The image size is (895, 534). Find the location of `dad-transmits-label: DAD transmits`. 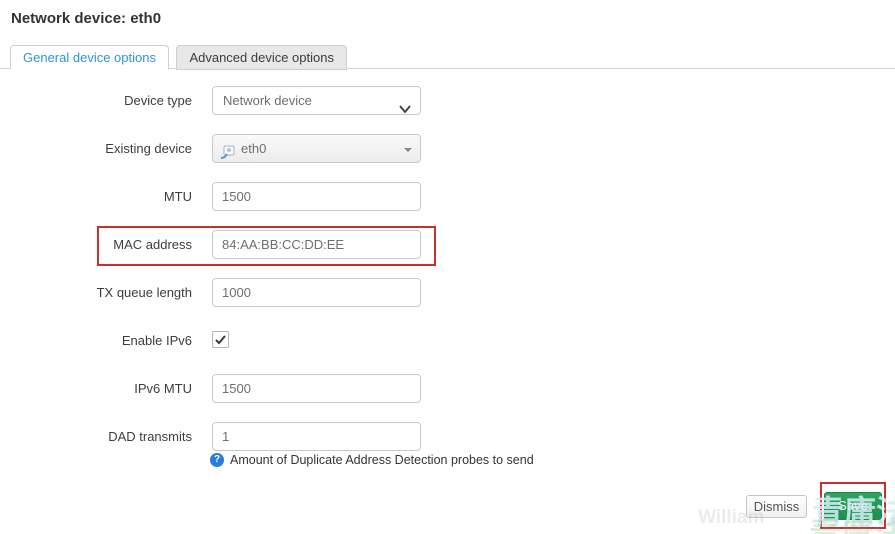

dad-transmits-label: DAD transmits is located at coordinates (150, 436).